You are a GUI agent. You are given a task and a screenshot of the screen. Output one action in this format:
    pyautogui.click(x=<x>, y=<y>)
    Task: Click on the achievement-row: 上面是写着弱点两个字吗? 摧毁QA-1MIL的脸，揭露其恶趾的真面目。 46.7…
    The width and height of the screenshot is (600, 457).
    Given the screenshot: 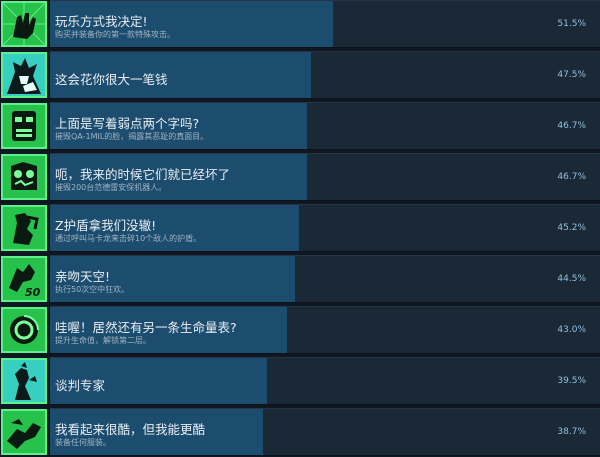 What is the action you would take?
    pyautogui.click(x=300, y=126)
    